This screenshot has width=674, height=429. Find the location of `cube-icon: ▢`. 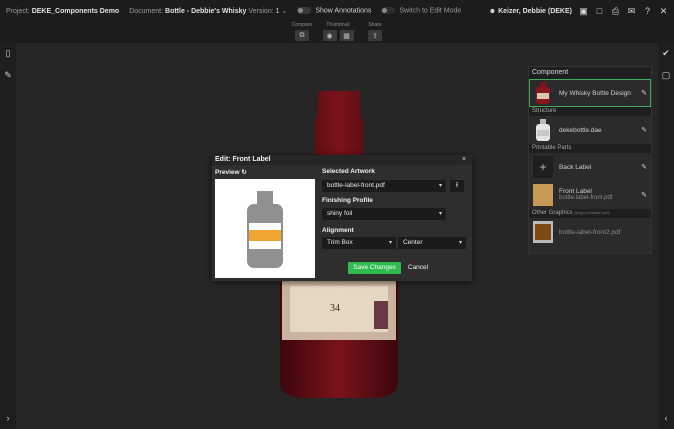

cube-icon: ▢ is located at coordinates (666, 75).